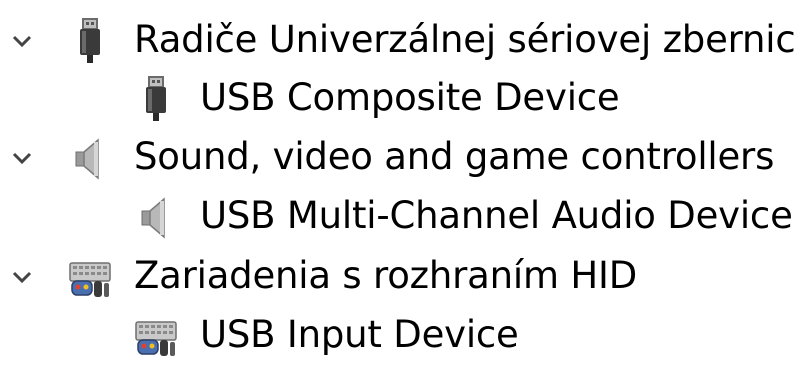 This screenshot has width=795, height=367. I want to click on tree-group-label: Sound, video and game controllers, so click(454, 156).